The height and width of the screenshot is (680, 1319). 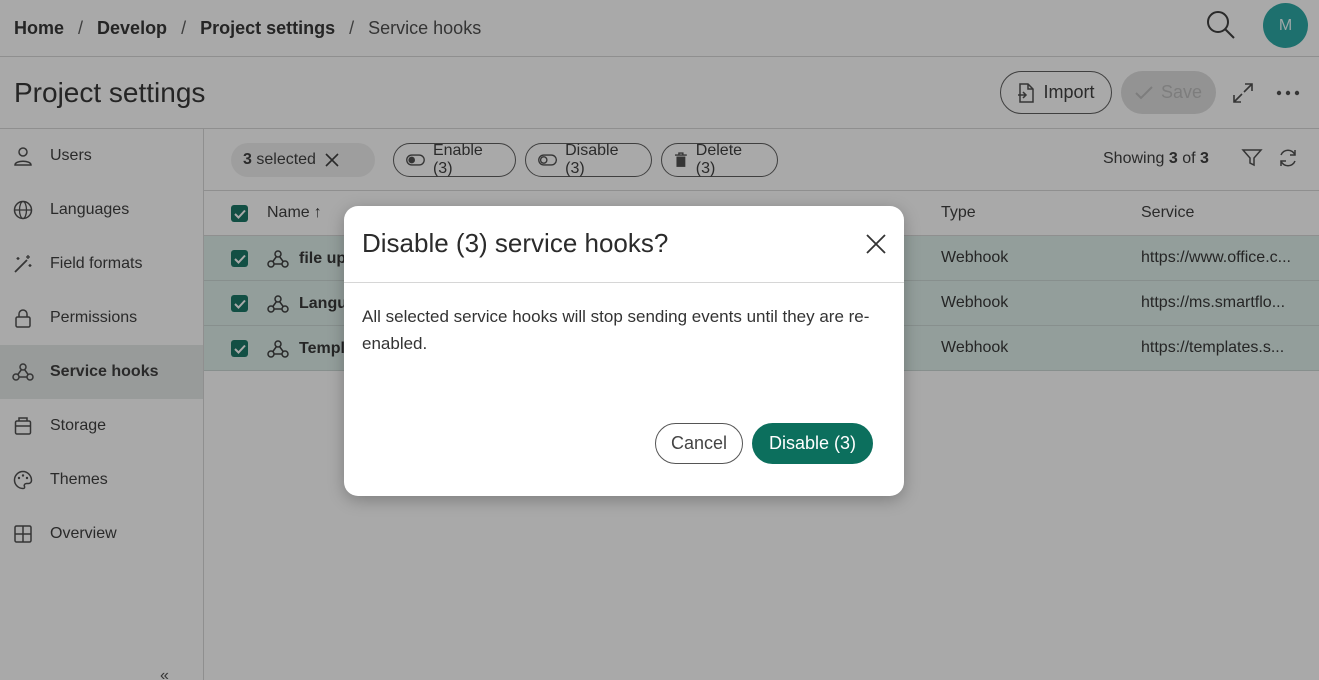 What do you see at coordinates (624, 282) in the screenshot?
I see `dialog-divider` at bounding box center [624, 282].